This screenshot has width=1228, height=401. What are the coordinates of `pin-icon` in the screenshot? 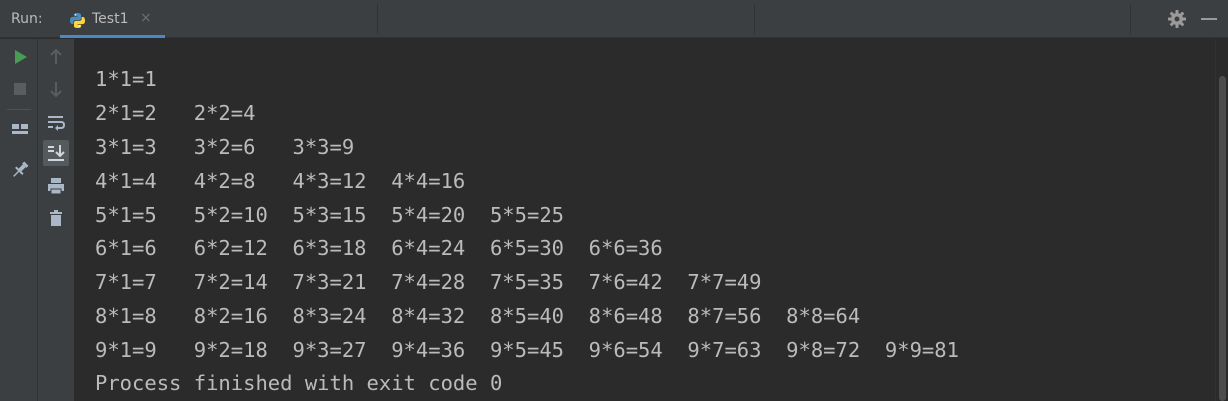 It's located at (20, 170).